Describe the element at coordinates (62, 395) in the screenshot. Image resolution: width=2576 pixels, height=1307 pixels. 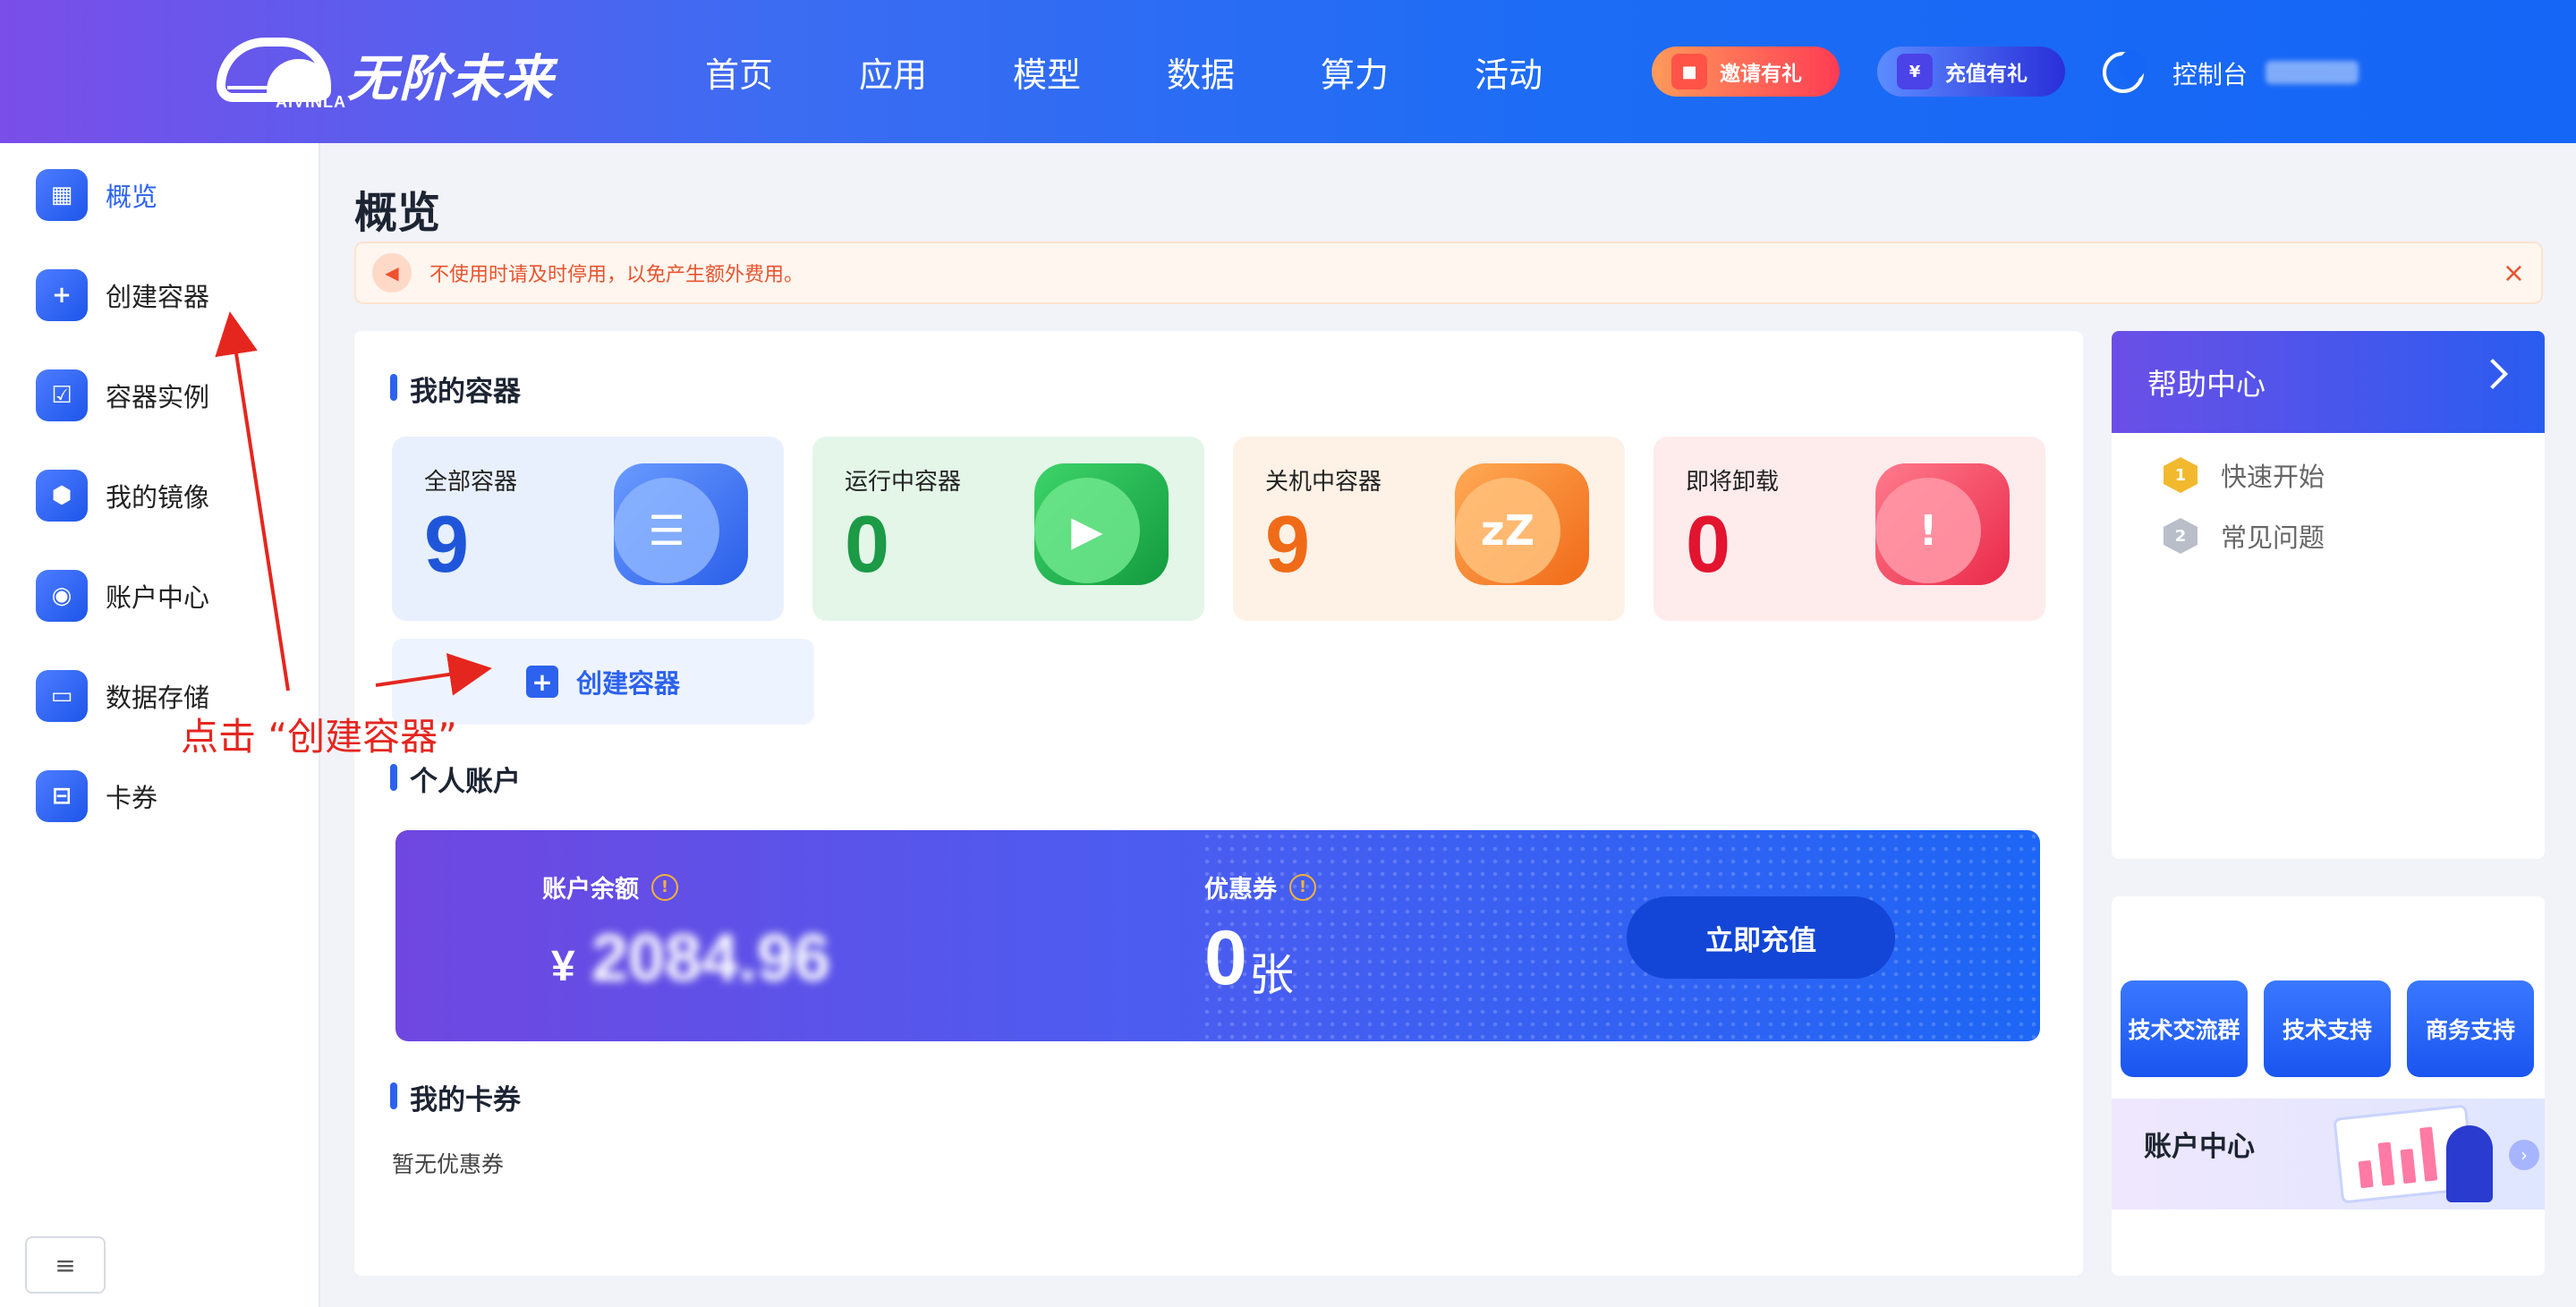
I see `instances-icon: ☑` at that location.